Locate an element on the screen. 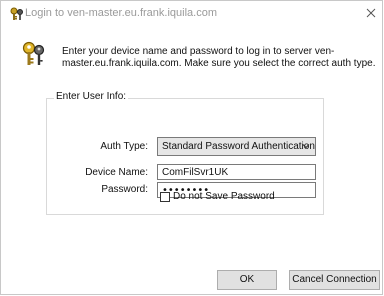 The height and width of the screenshot is (296, 384). do-not-save-password-label: Do not Save Password is located at coordinates (224, 196).